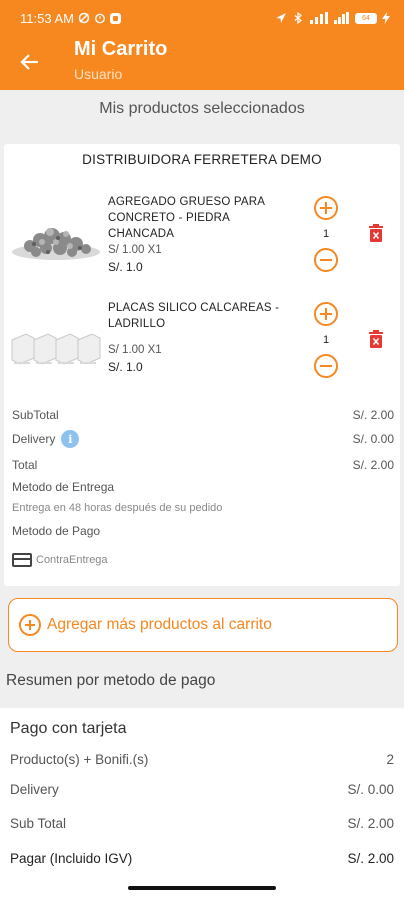 Image resolution: width=404 pixels, height=900 pixels. Describe the element at coordinates (98, 74) in the screenshot. I see `page-subtitle: Usuario` at that location.